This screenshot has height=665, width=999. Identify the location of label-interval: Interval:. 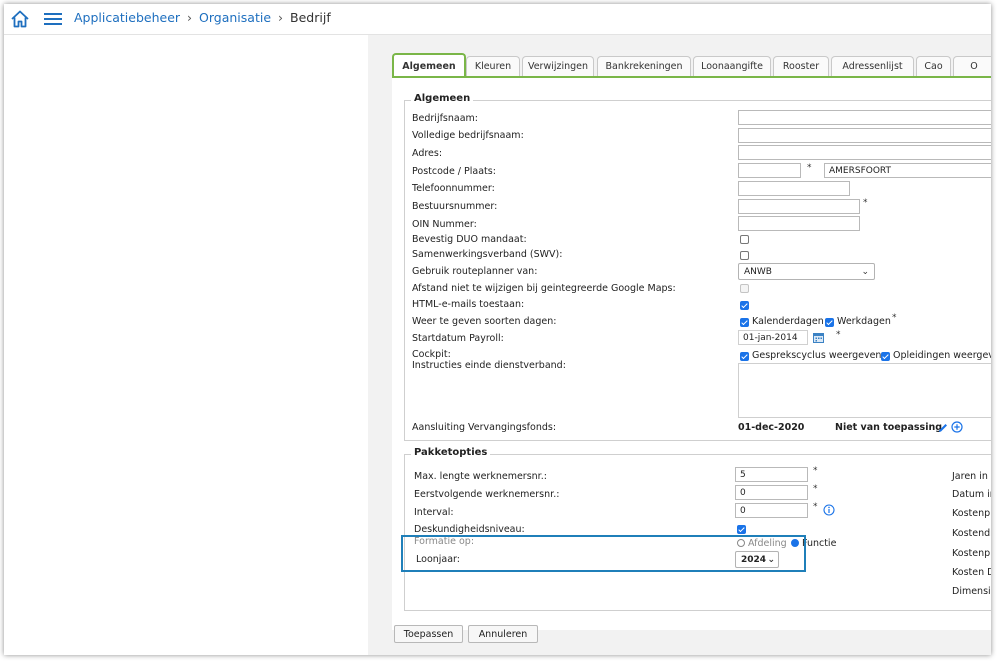
(434, 512).